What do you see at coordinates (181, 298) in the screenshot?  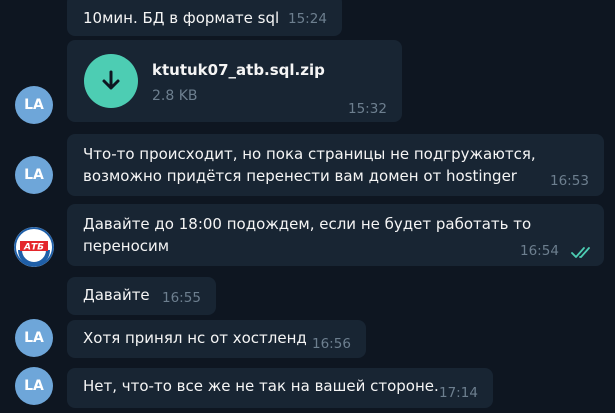 I see `message-time: 16:55` at bounding box center [181, 298].